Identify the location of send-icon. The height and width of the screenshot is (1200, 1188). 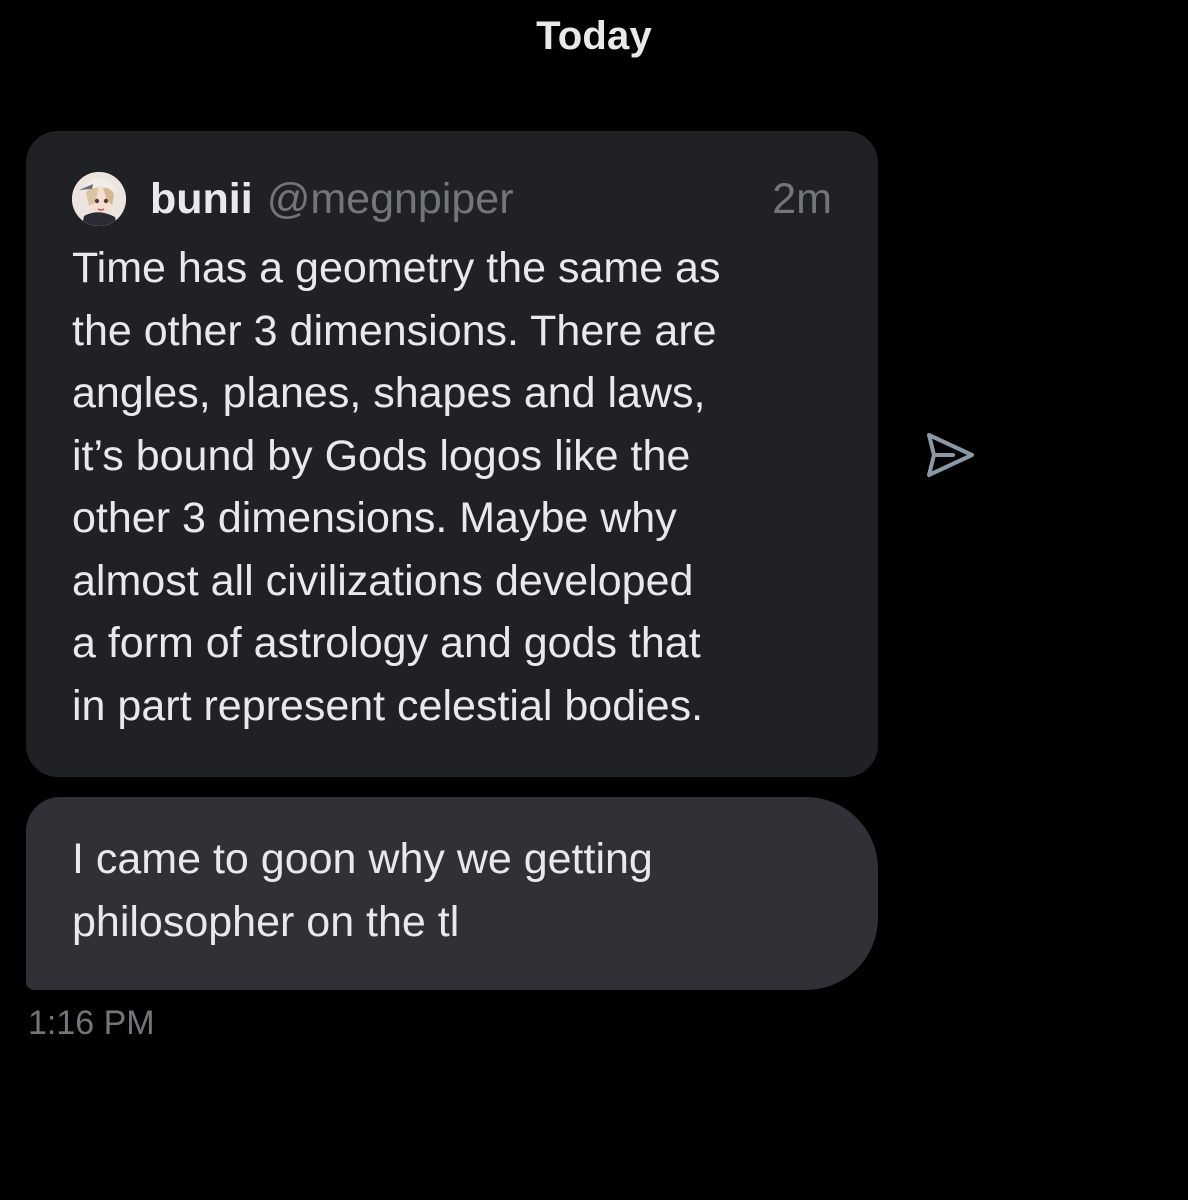
(950, 455).